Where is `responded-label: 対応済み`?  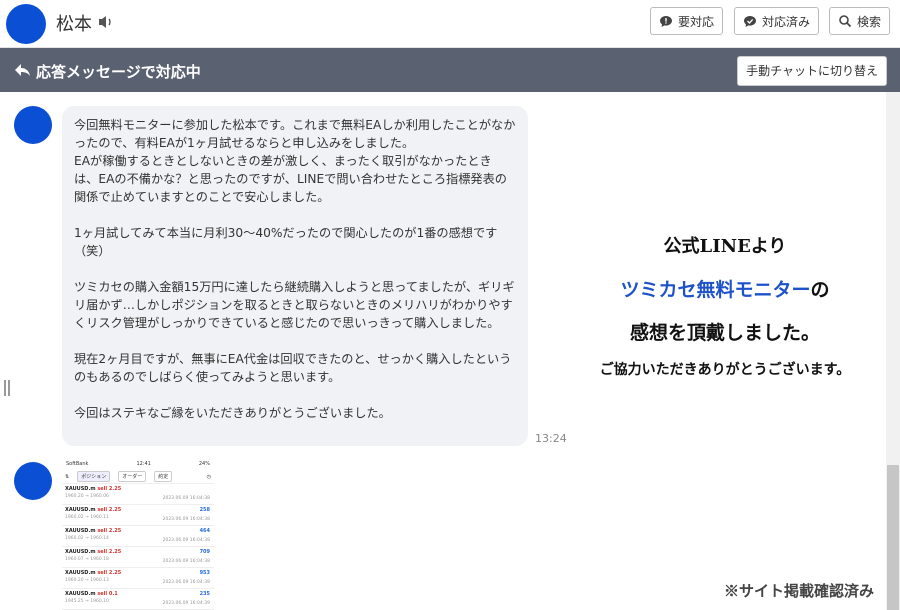
responded-label: 対応済み is located at coordinates (786, 21).